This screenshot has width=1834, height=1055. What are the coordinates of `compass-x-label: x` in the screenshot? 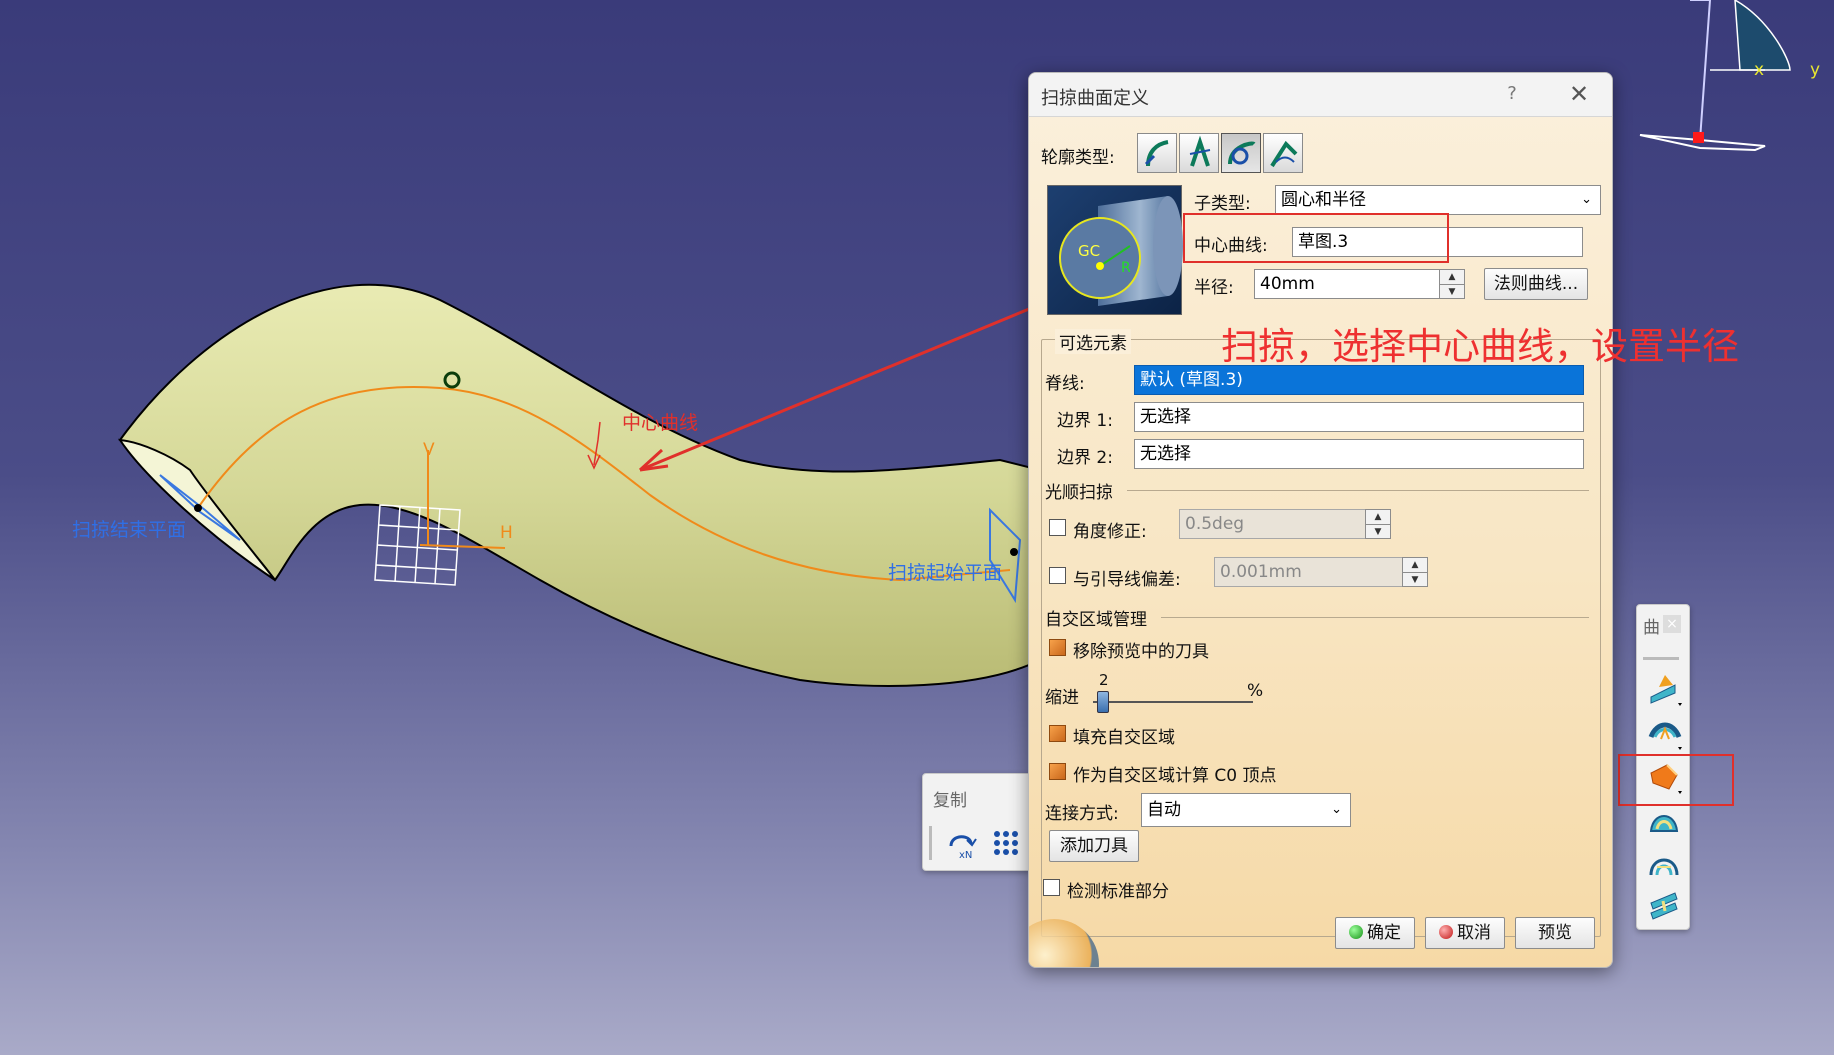 It's located at (1759, 70).